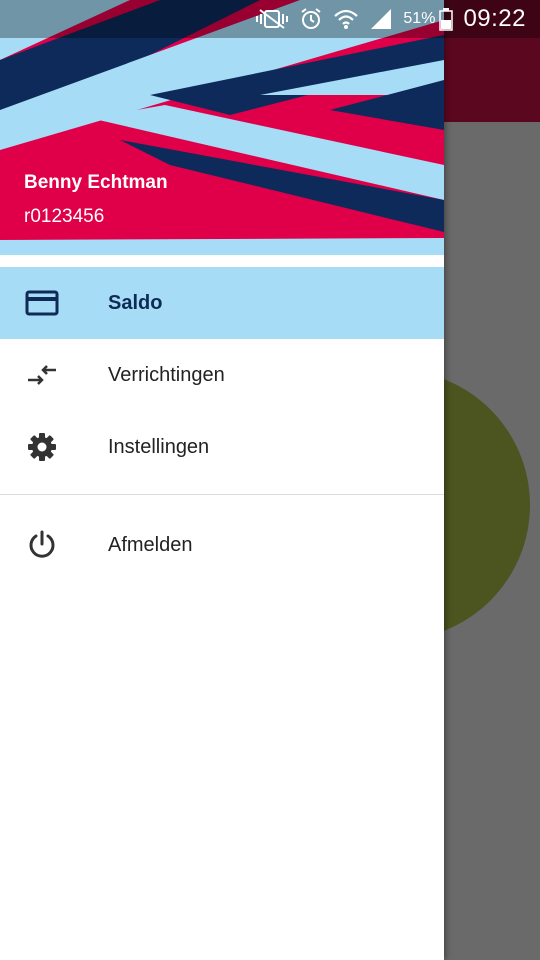 This screenshot has width=540, height=960. I want to click on battery-percent: 51%, so click(419, 18).